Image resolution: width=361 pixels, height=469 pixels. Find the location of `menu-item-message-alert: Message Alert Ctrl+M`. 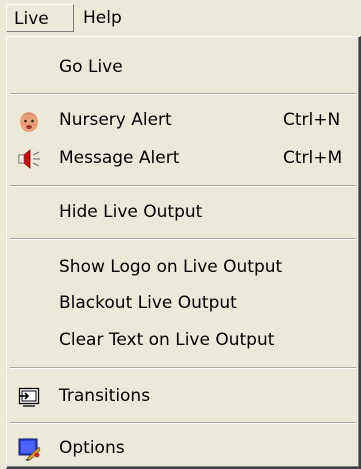

menu-item-message-alert: Message Alert Ctrl+M is located at coordinates (181, 158).